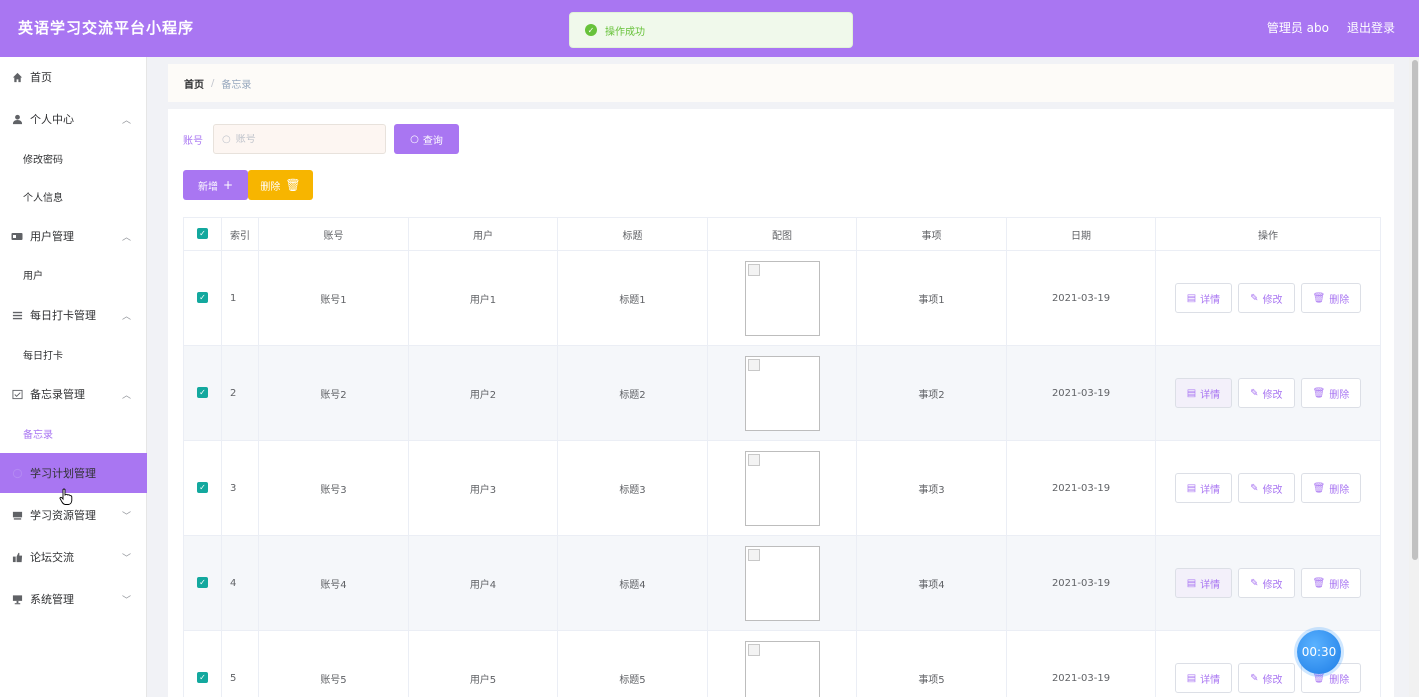 This screenshot has height=697, width=1419. I want to click on sidebar-item-label: 备忘录管理, so click(57, 394).